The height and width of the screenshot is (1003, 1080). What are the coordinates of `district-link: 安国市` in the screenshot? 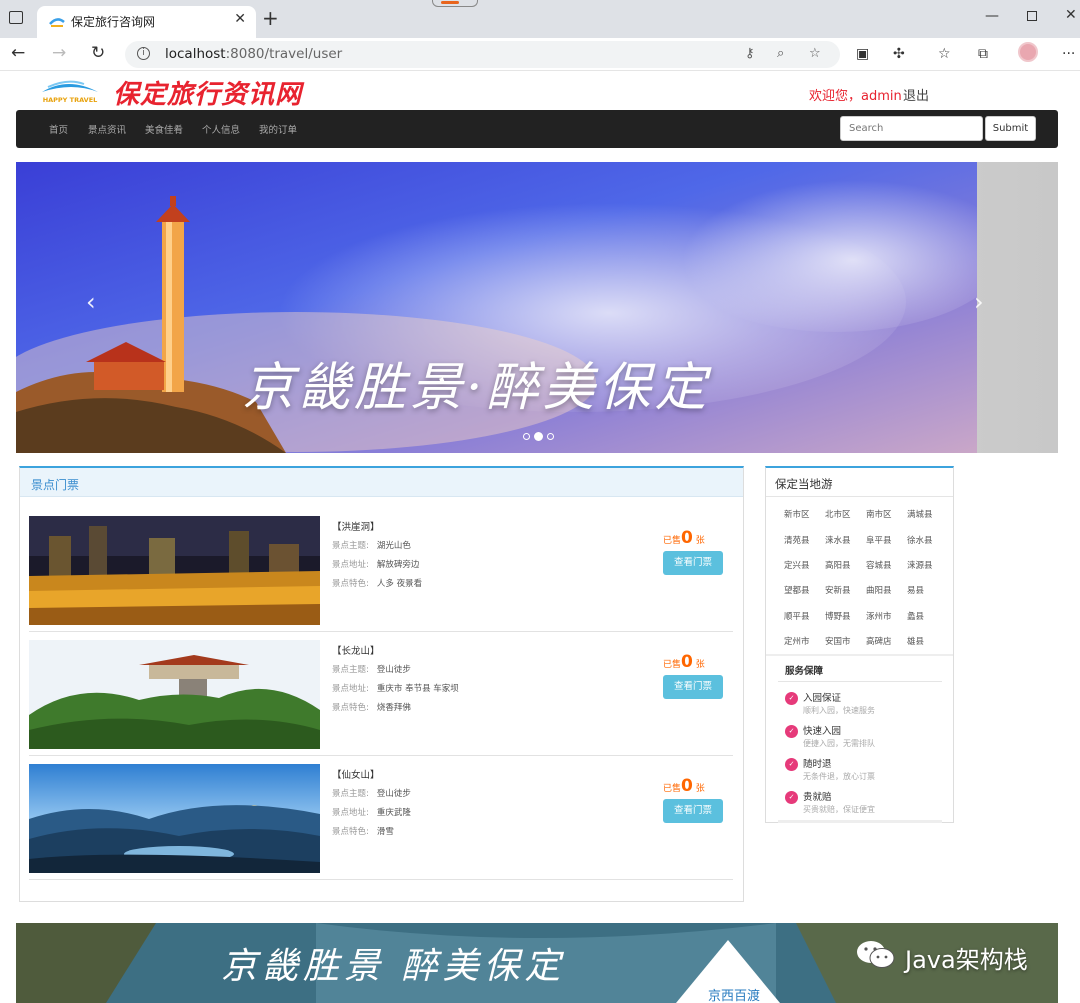 It's located at (838, 641).